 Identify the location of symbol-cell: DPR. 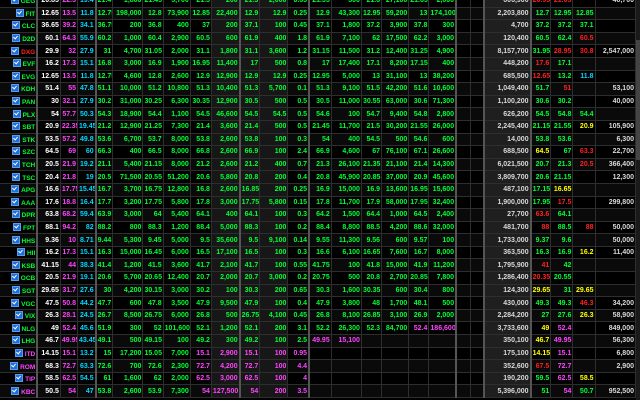
(19, 215).